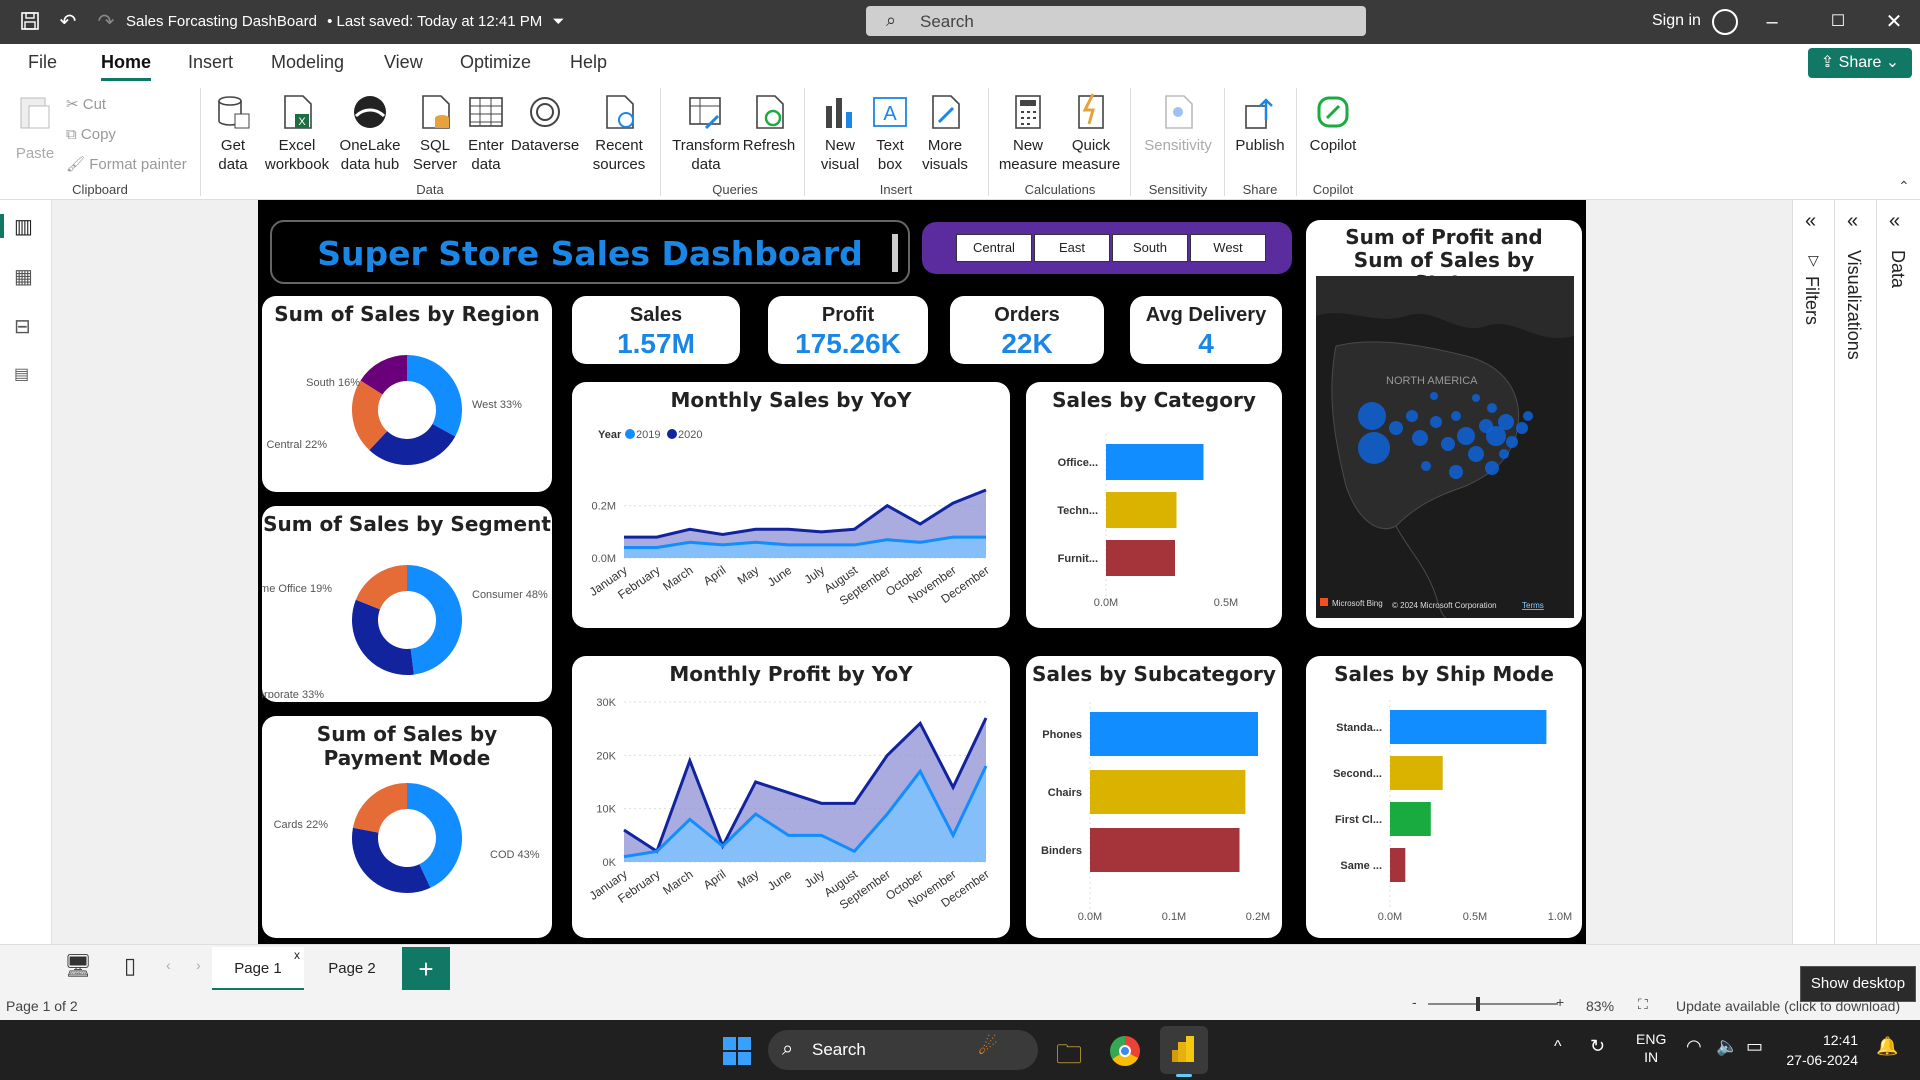  I want to click on notification-icon: 🔔, so click(1887, 1046).